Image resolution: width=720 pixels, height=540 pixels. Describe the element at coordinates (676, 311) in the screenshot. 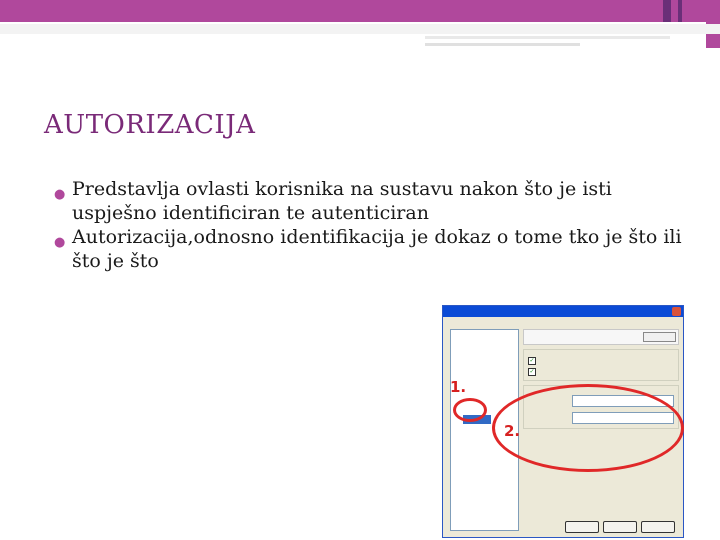

I see `close-icon` at that location.